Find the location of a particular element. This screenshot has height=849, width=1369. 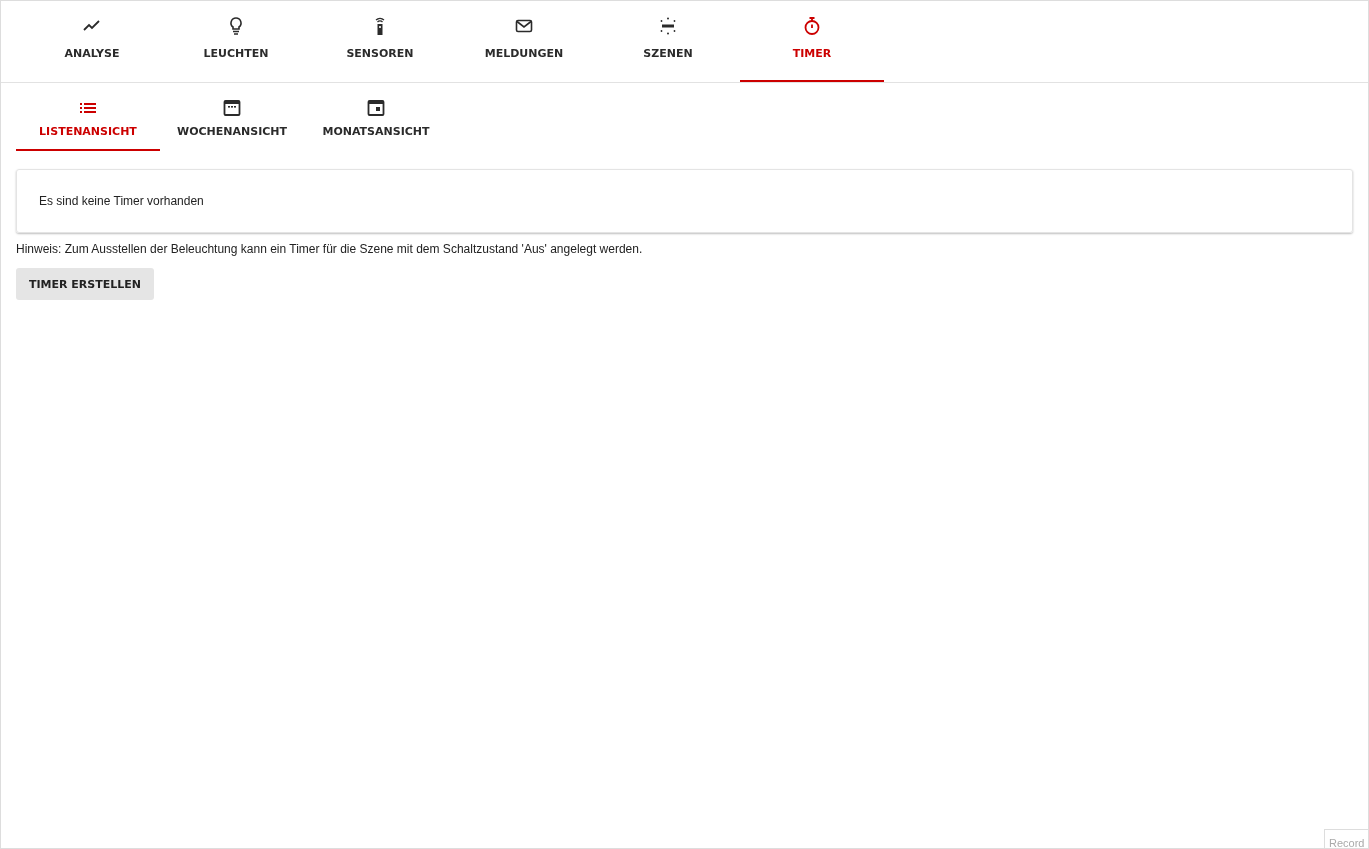

scene-icon is located at coordinates (668, 26).